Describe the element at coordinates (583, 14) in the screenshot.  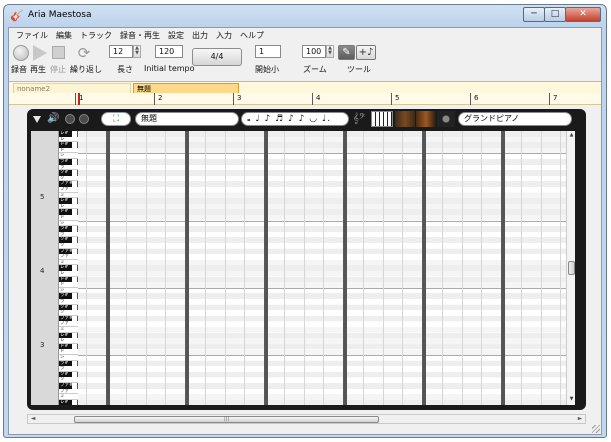
I see `close-button: ✕` at that location.